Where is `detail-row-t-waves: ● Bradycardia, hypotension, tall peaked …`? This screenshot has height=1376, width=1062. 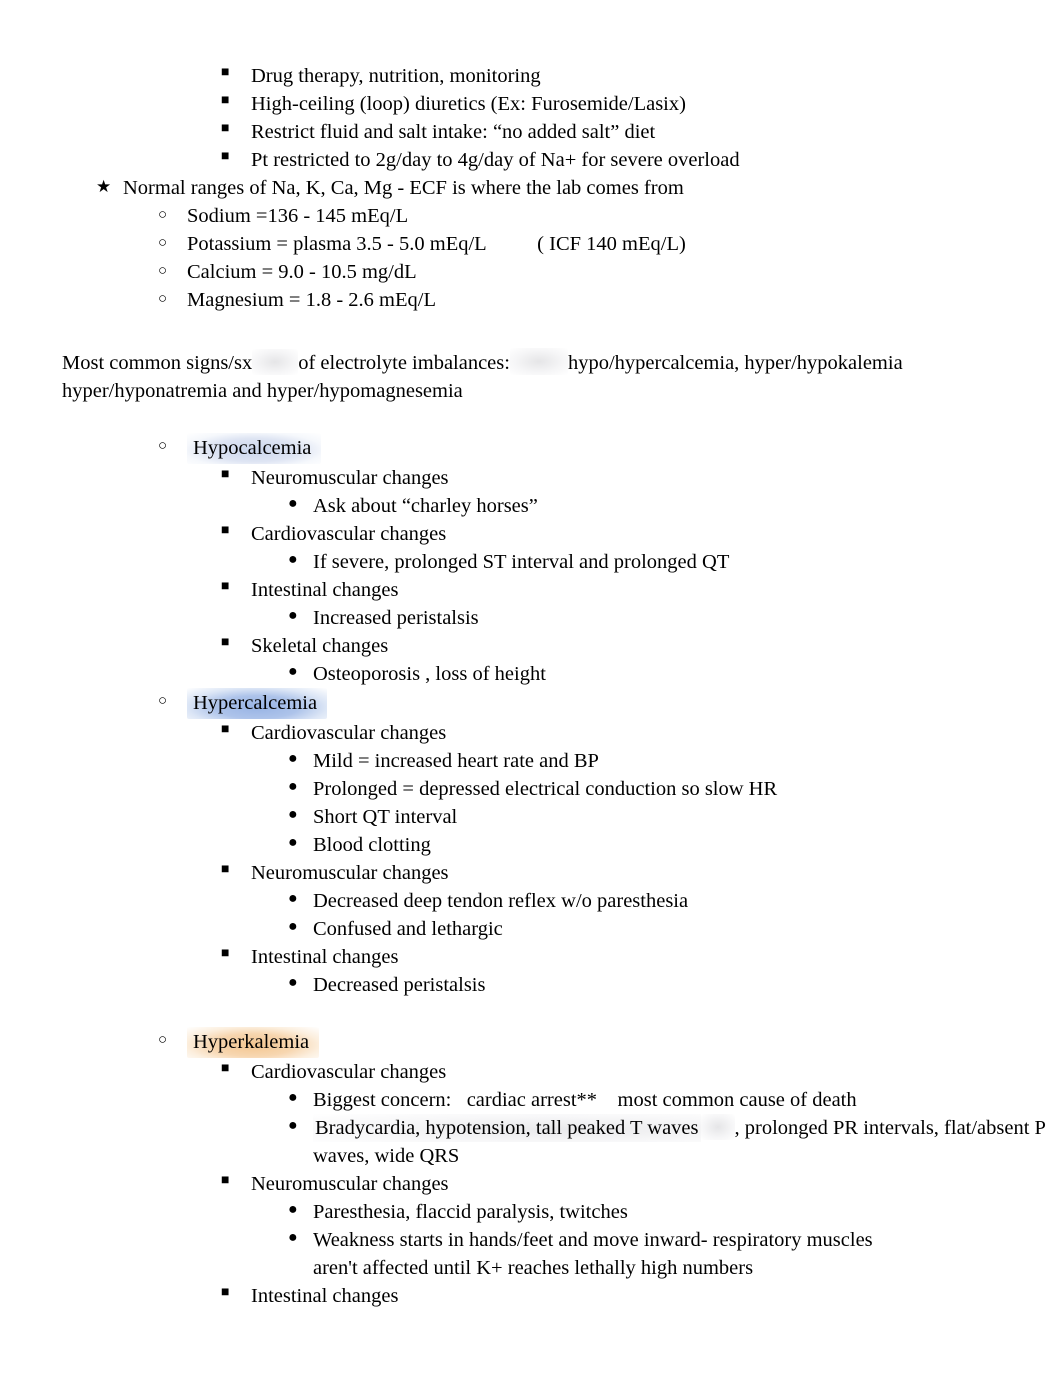 detail-row-t-waves: ● Bradycardia, hypotension, tall peaked … is located at coordinates (531, 1142).